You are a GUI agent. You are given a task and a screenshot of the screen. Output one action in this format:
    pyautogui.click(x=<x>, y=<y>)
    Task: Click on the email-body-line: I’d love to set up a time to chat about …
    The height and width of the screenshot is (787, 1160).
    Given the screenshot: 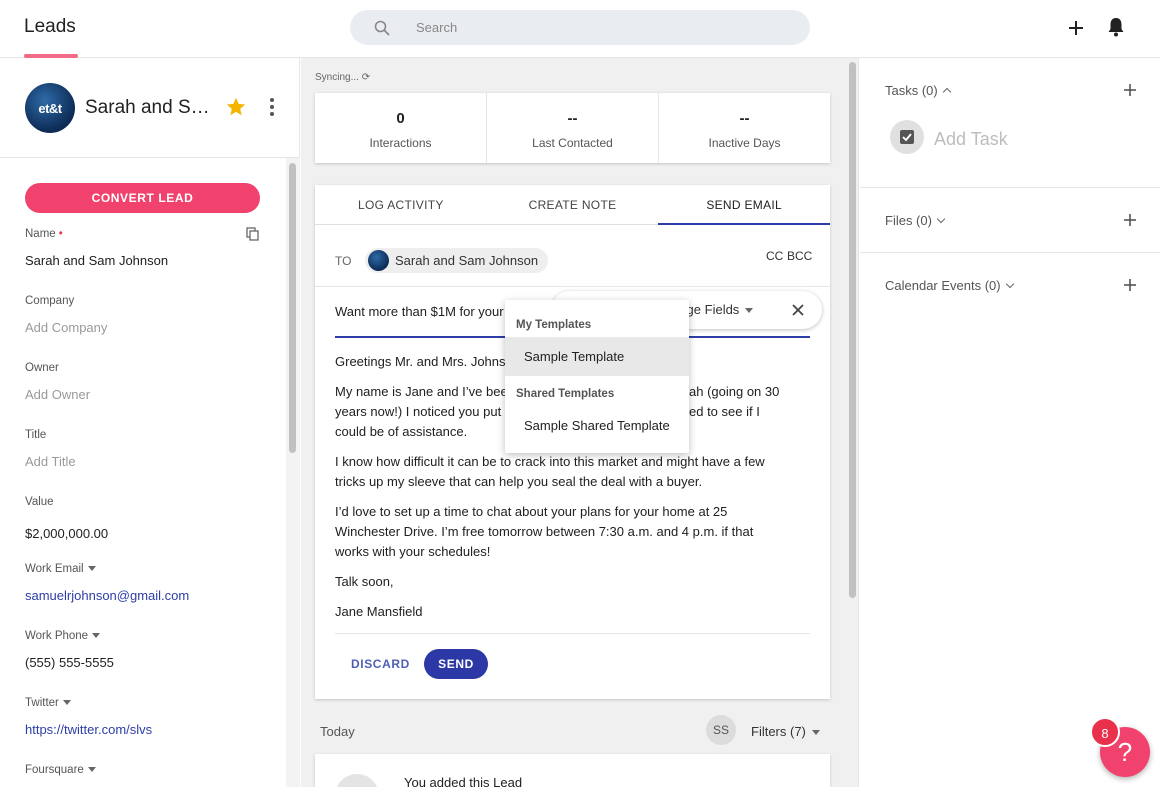 What is the action you would take?
    pyautogui.click(x=555, y=512)
    